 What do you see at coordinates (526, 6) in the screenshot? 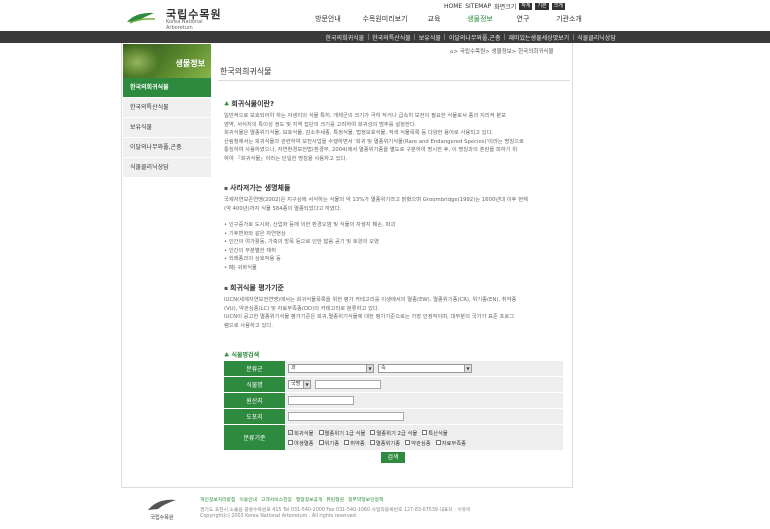
I see `font-small-button: 작게` at bounding box center [526, 6].